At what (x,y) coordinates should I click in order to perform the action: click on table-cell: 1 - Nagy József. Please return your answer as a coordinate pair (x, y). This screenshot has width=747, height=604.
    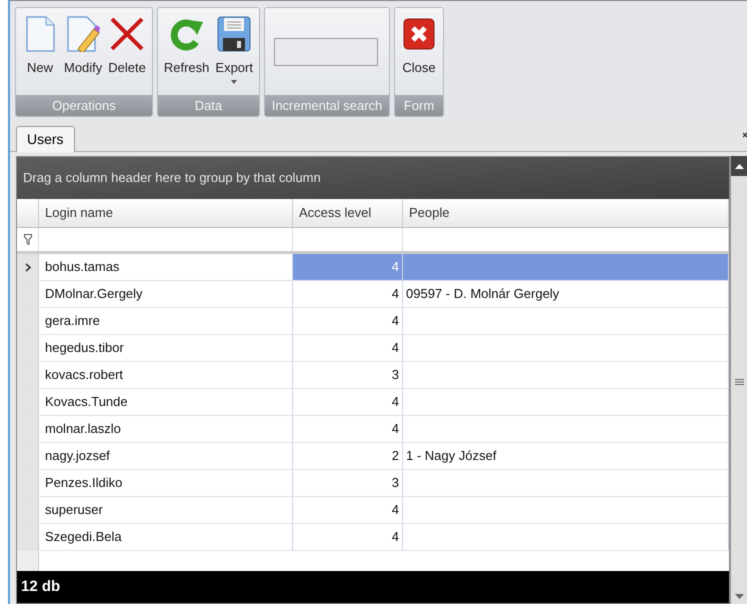
    Looking at the image, I should click on (566, 456).